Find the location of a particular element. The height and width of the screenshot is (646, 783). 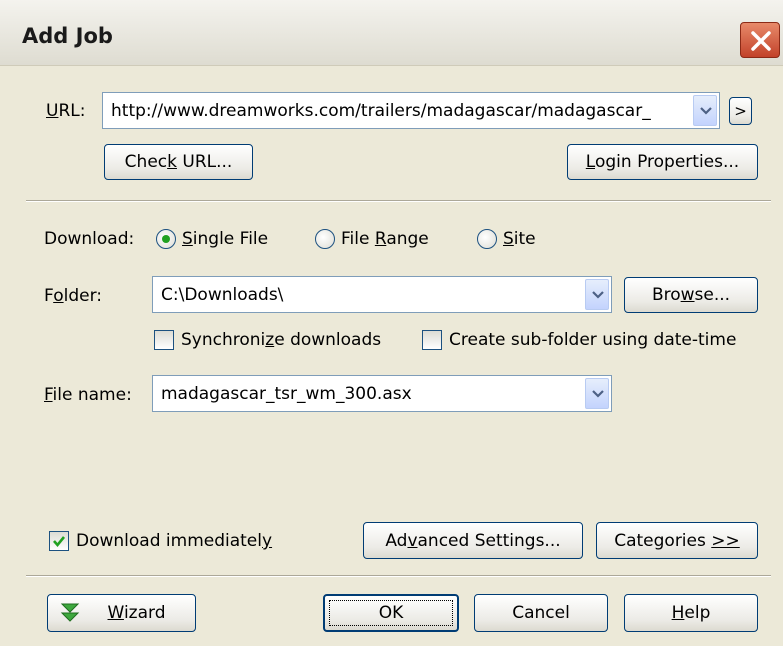

help-label: Help is located at coordinates (691, 613).